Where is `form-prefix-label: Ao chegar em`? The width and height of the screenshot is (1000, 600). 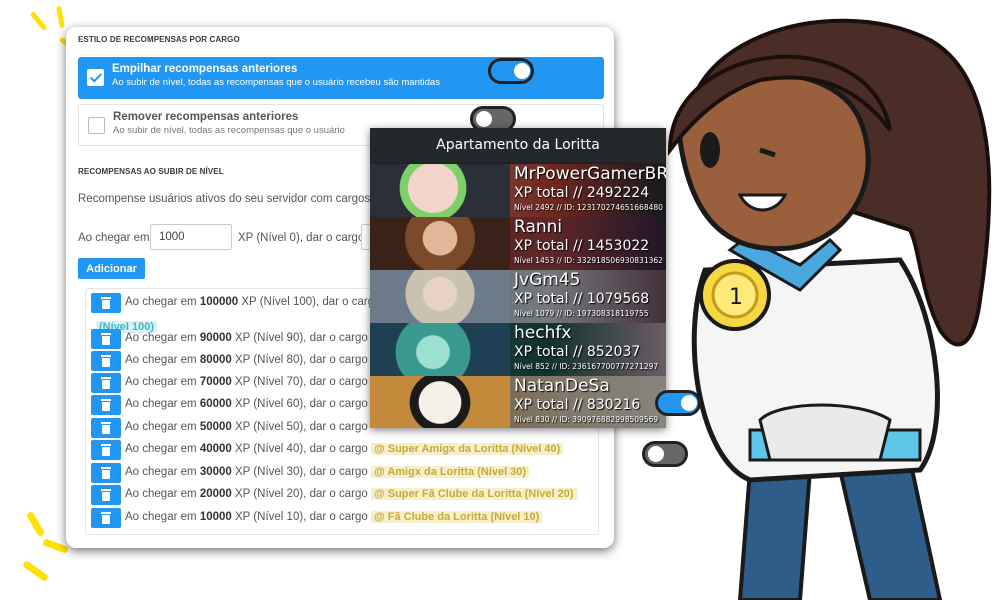 form-prefix-label: Ao chegar em is located at coordinates (114, 238).